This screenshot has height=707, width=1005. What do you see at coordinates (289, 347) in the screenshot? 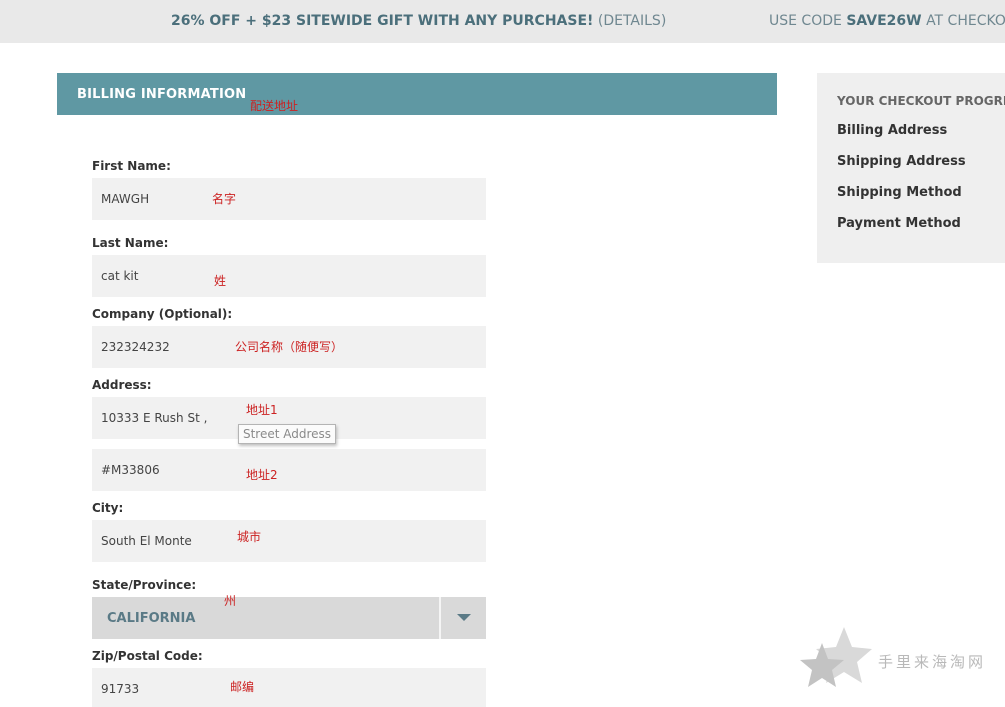
I see `company-annotation: 公司名称（随便写）` at bounding box center [289, 347].